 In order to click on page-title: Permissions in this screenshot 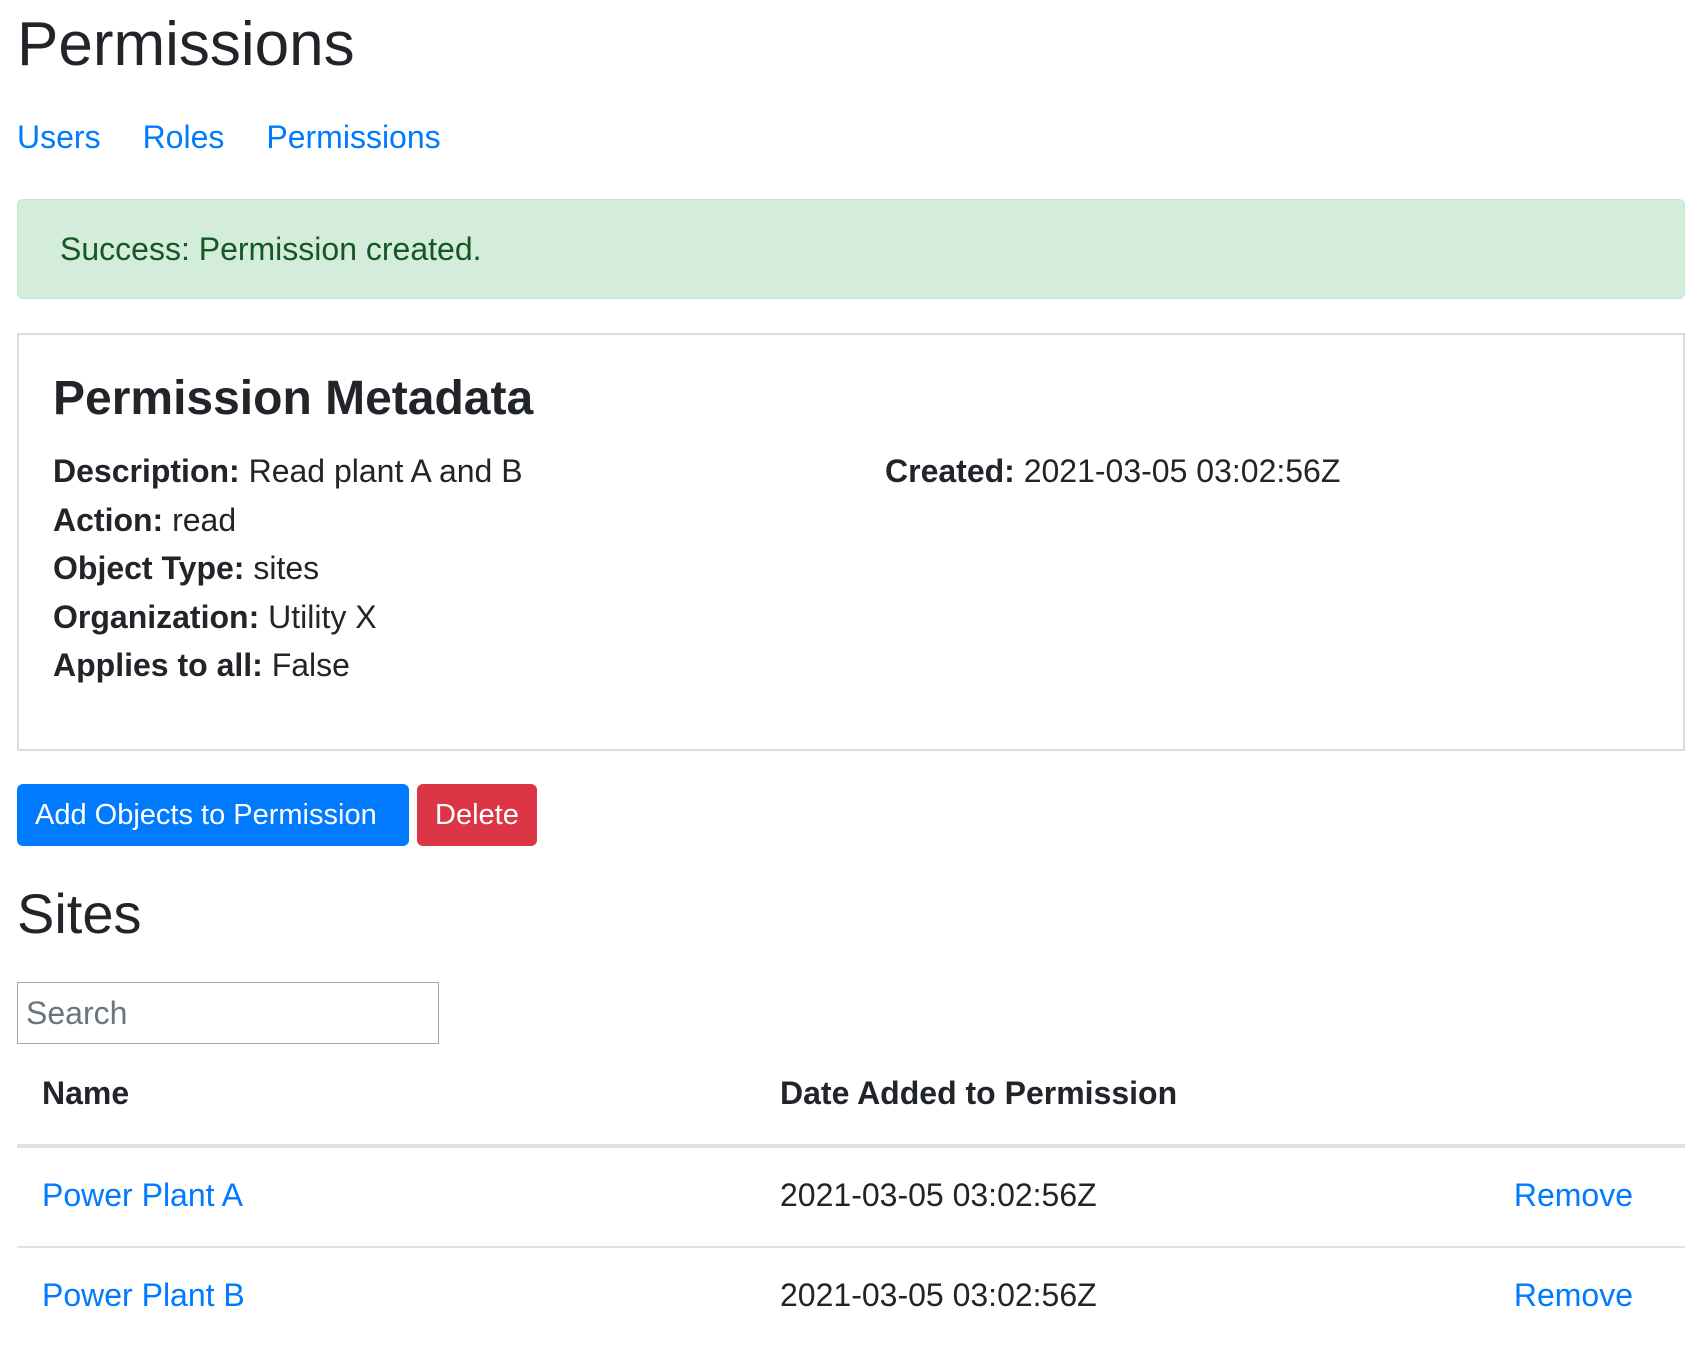, I will do `click(186, 44)`.